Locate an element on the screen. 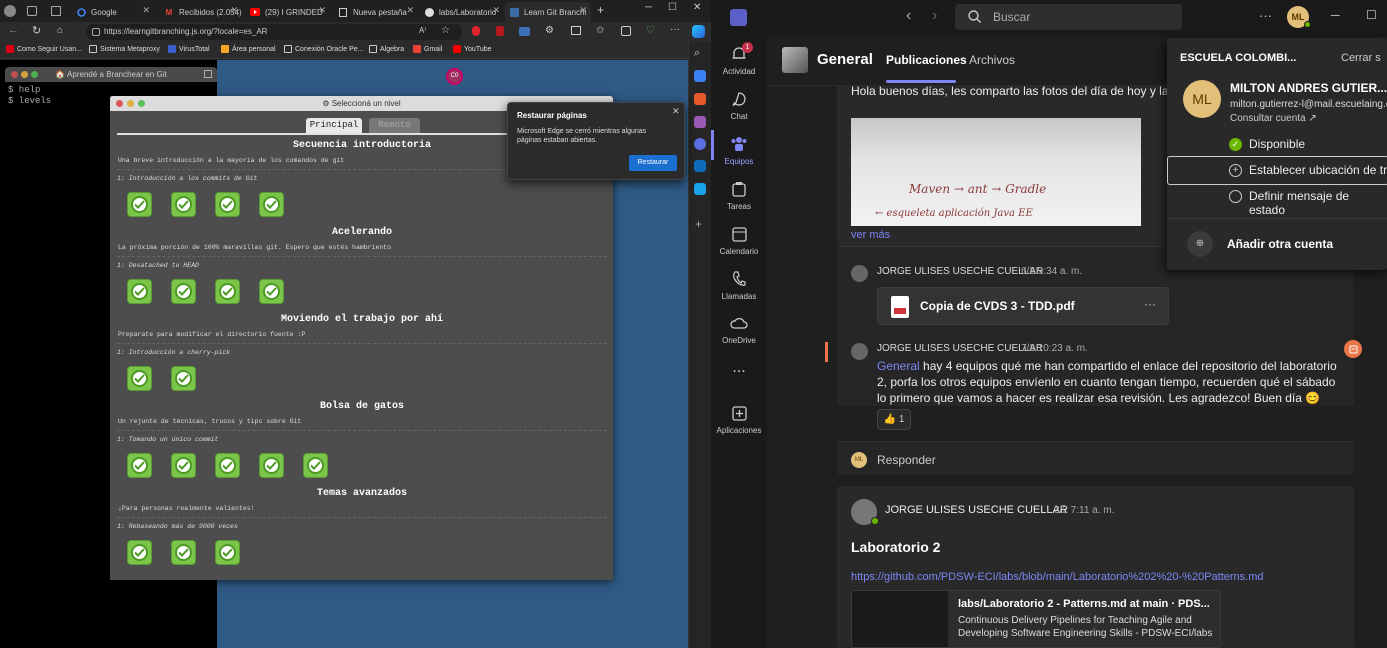  rail-item-actividad: 1 Actividad is located at coordinates (739, 59).